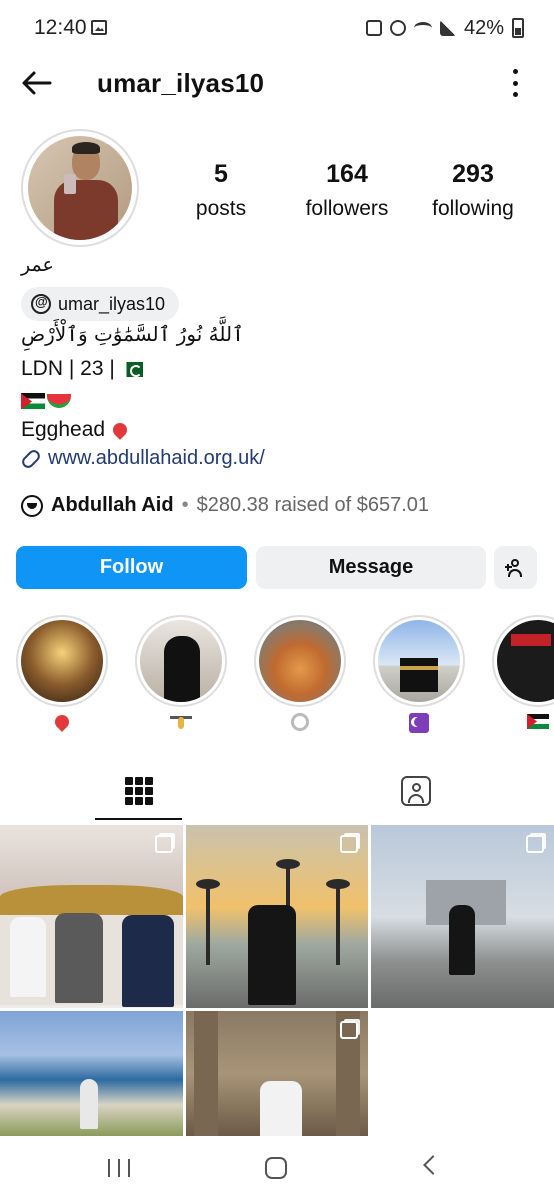 Image resolution: width=554 pixels, height=1200 pixels. What do you see at coordinates (119, 1168) in the screenshot?
I see `recent-apps-icon` at bounding box center [119, 1168].